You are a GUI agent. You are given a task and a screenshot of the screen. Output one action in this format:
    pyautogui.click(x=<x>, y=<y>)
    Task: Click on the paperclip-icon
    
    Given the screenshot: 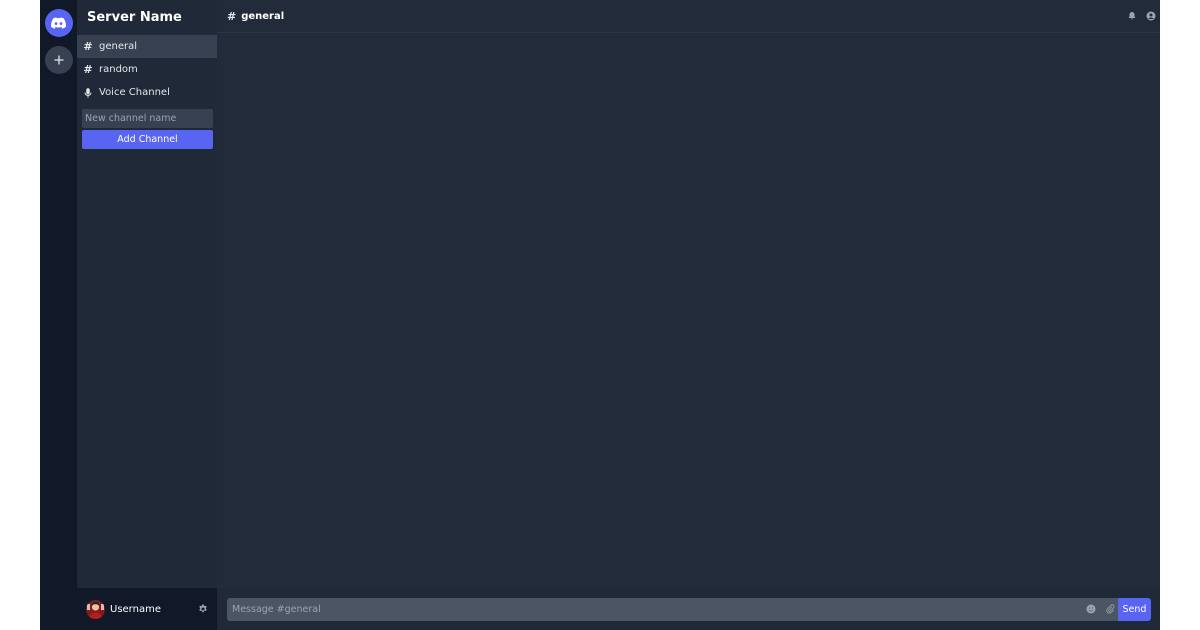 What is the action you would take?
    pyautogui.click(x=1110, y=609)
    